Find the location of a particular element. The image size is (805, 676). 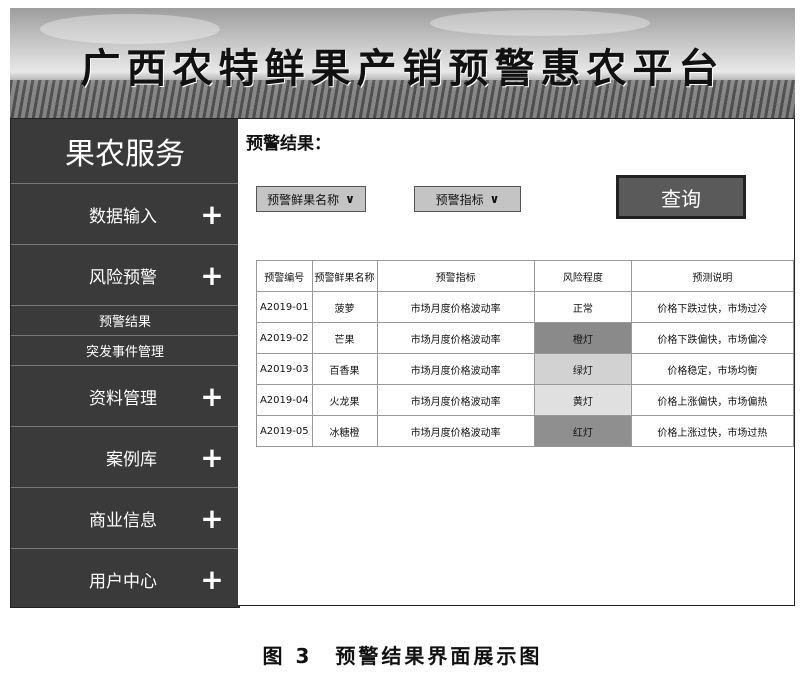

table-cell: A2019-05 is located at coordinates (284, 431).